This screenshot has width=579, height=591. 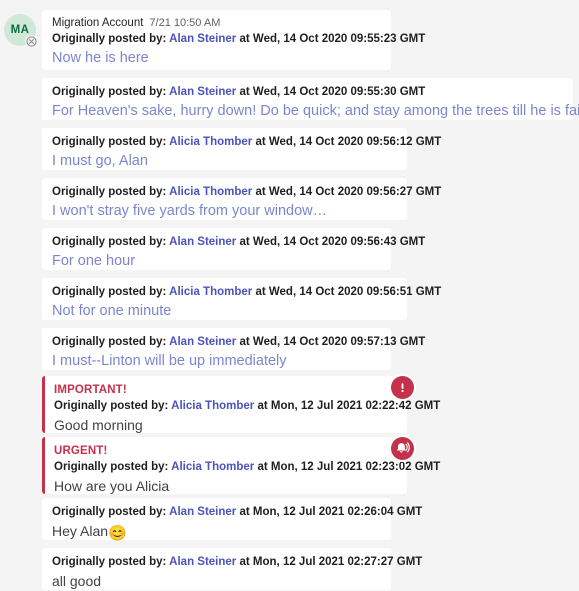 I want to click on message-body: Hey Alan, so click(x=80, y=531).